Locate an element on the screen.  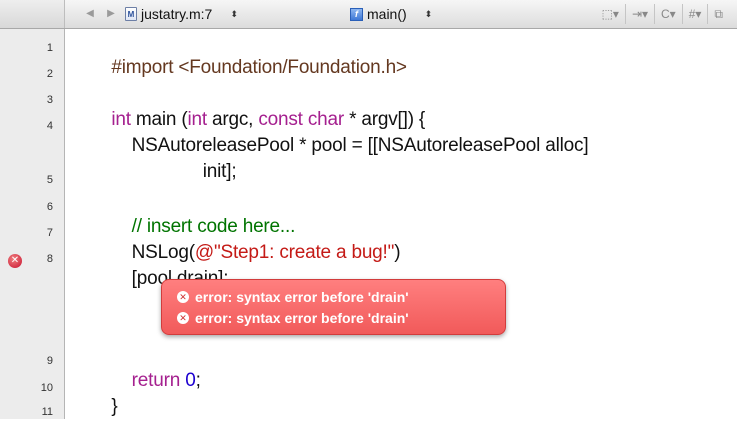
forward-arrow-icon: ▶ is located at coordinates (111, 14).